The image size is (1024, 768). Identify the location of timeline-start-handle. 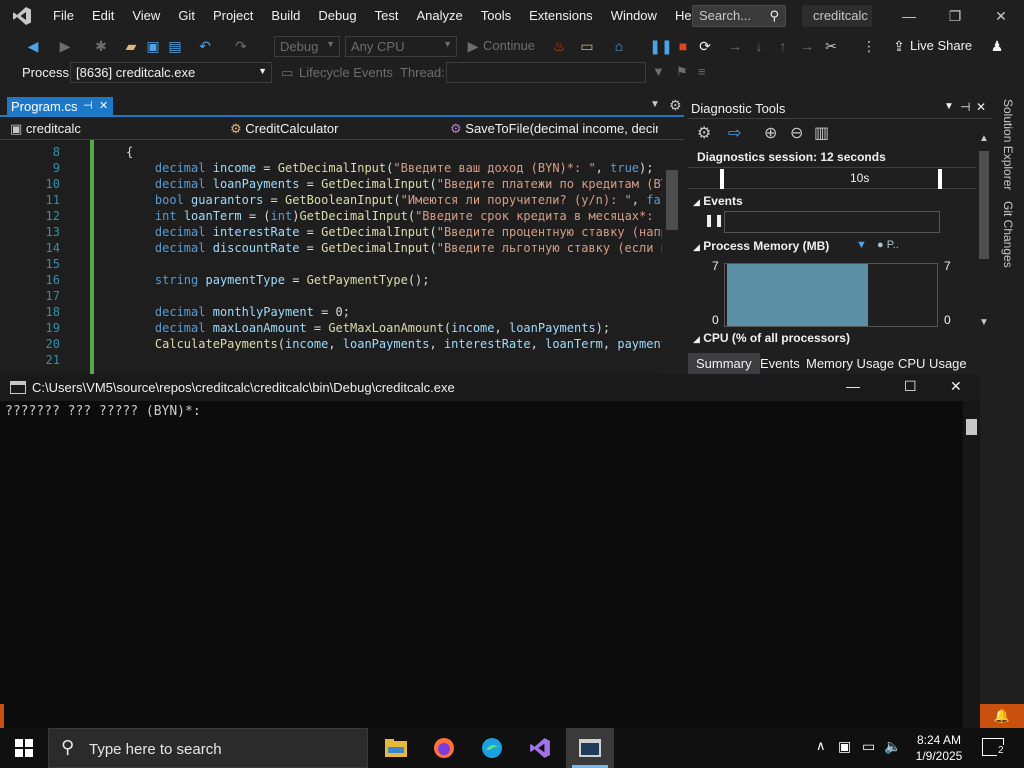
(722, 179).